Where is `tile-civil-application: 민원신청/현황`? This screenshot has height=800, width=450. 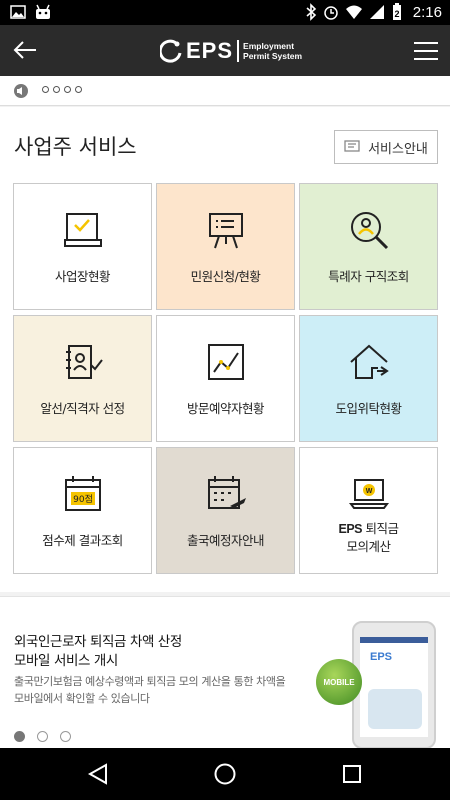 tile-civil-application: 민원신청/현황 is located at coordinates (225, 246).